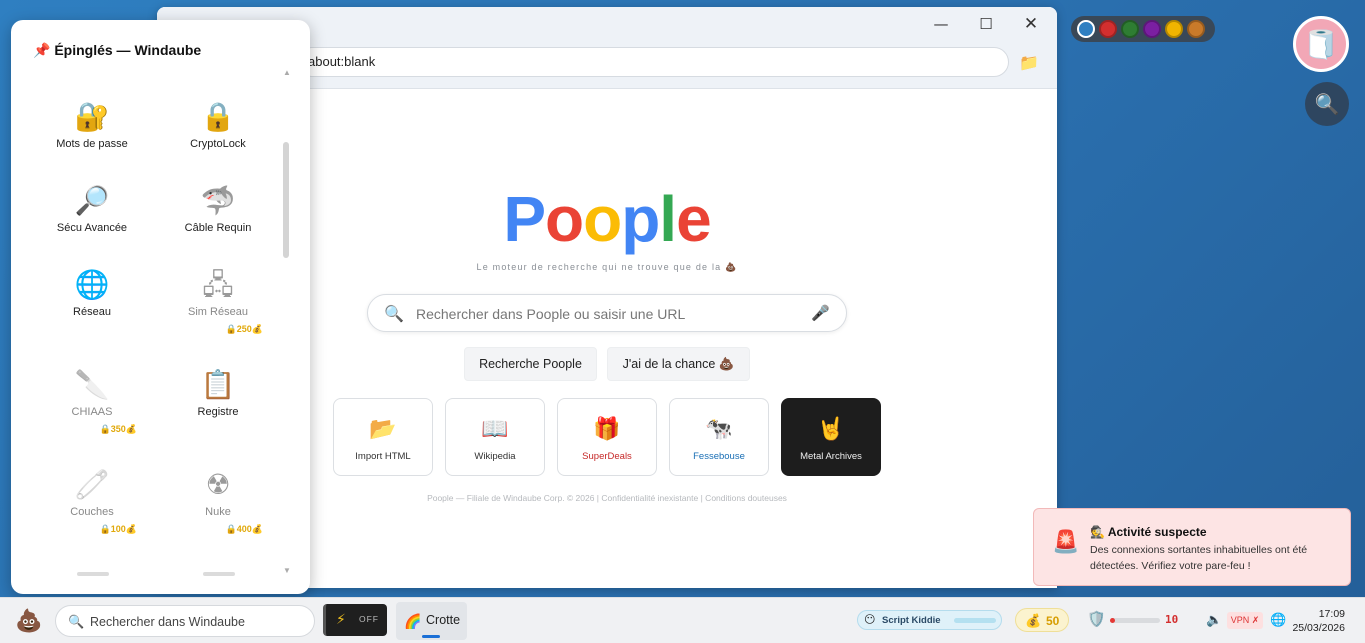 Image resolution: width=1365 pixels, height=643 pixels. What do you see at coordinates (820, 313) in the screenshot?
I see `microphone-icon: 🎤` at bounding box center [820, 313].